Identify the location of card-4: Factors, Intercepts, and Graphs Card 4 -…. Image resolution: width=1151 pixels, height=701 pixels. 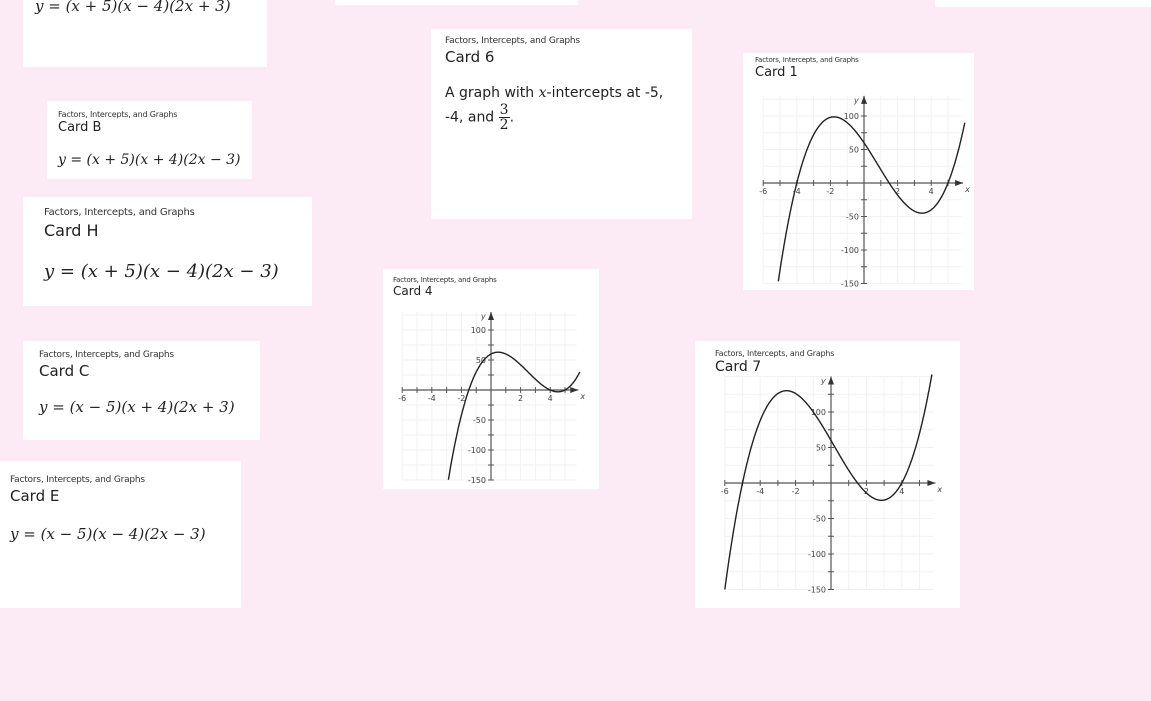
(491, 379).